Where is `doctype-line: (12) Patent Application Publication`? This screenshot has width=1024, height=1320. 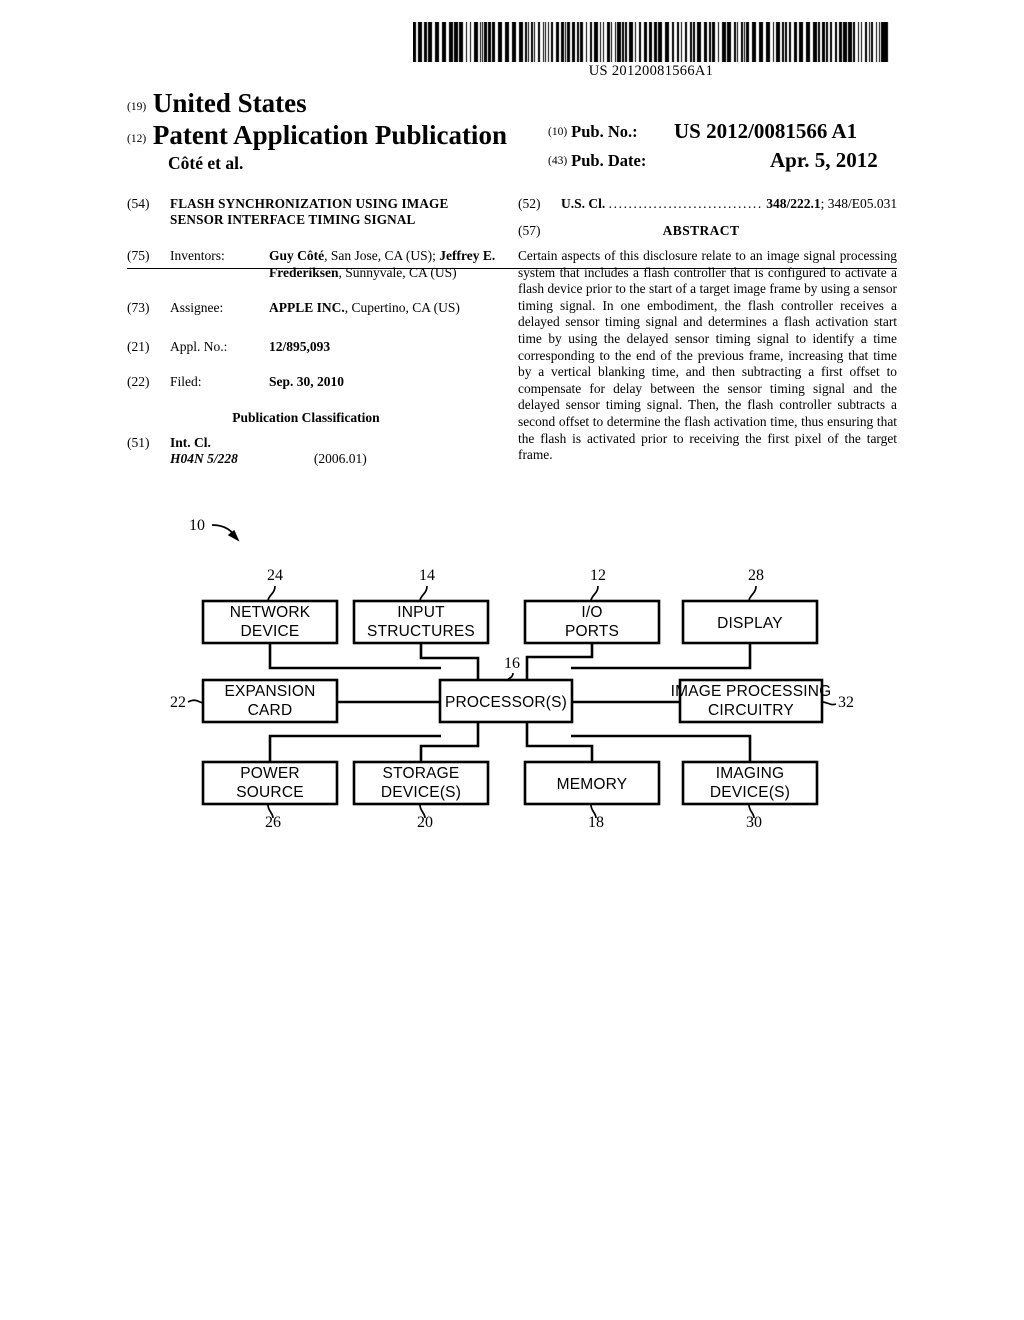
doctype-line: (12) Patent Application Publication is located at coordinates (317, 135).